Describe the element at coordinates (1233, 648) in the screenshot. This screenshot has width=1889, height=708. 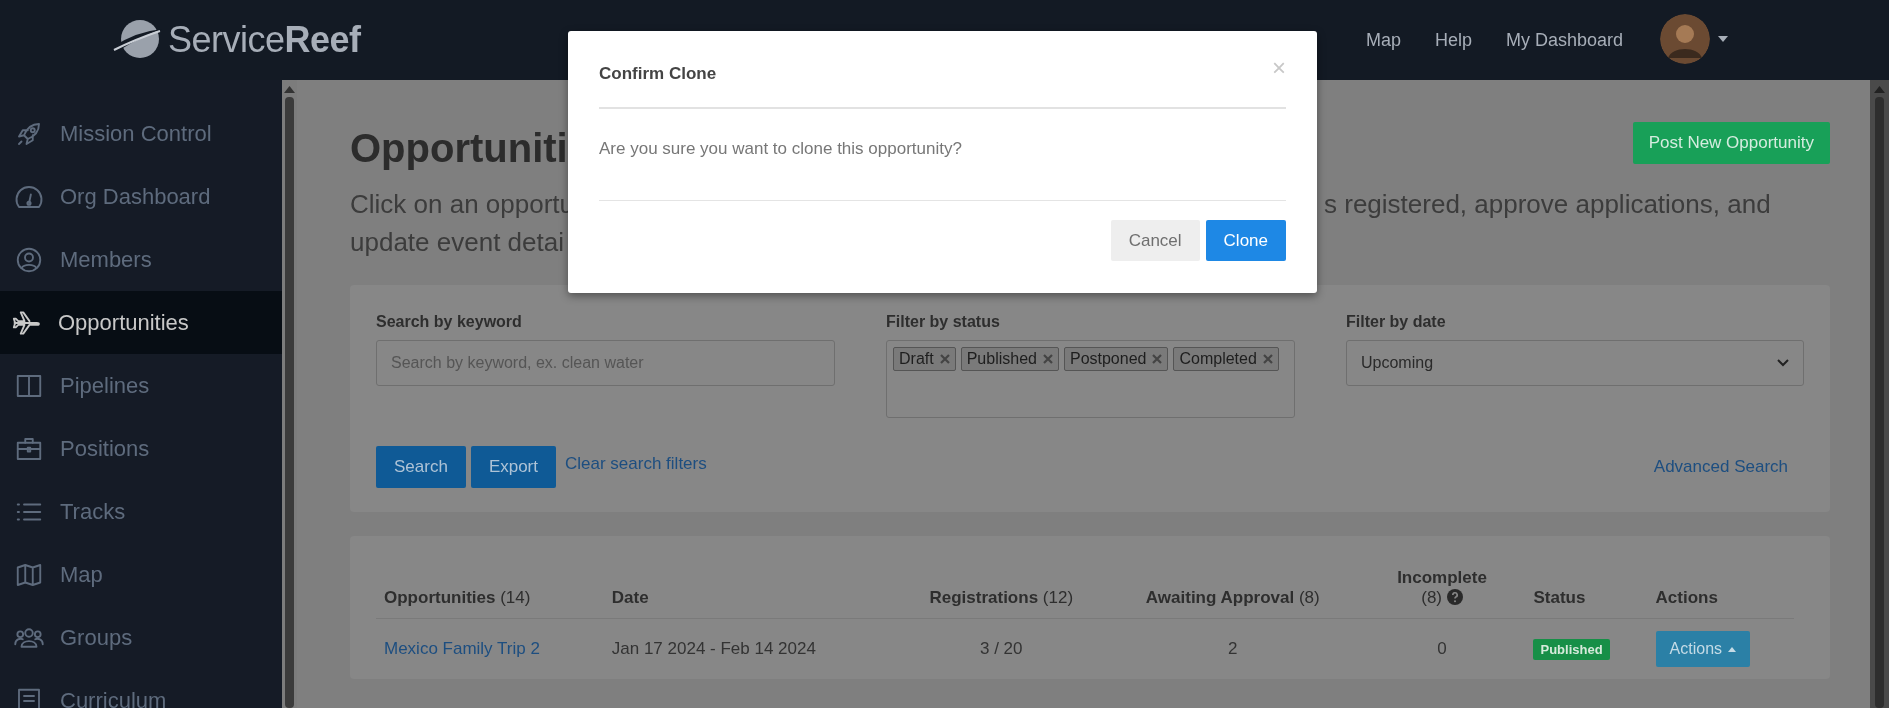
I see `table-cell: 2` at that location.